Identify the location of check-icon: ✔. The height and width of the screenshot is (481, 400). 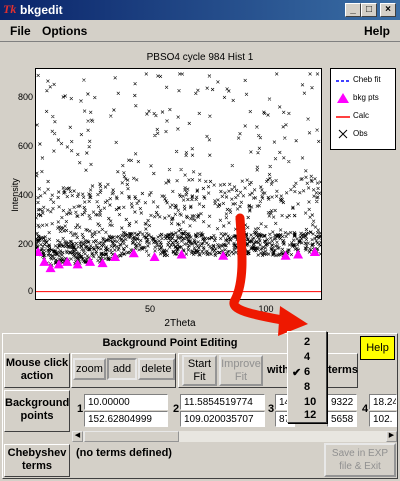
(297, 373).